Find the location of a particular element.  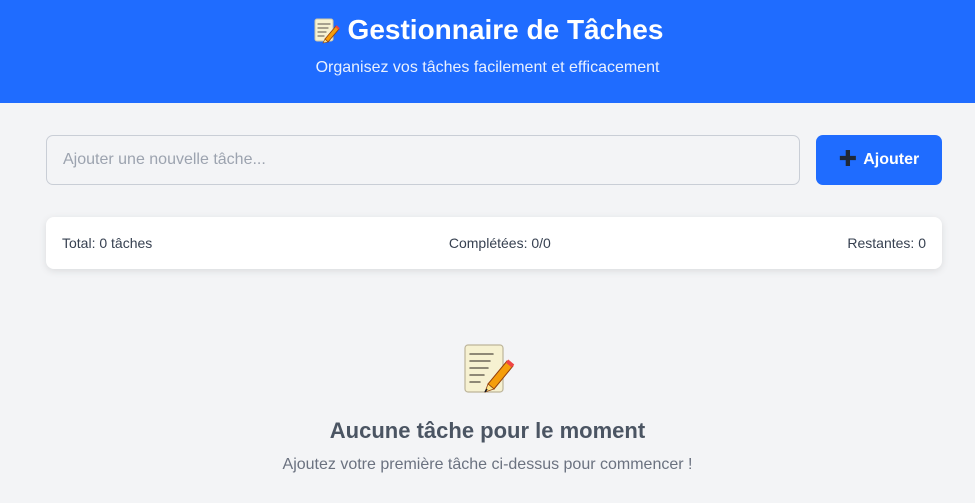

app-title: Gestionnaire de Tâches is located at coordinates (487, 30).